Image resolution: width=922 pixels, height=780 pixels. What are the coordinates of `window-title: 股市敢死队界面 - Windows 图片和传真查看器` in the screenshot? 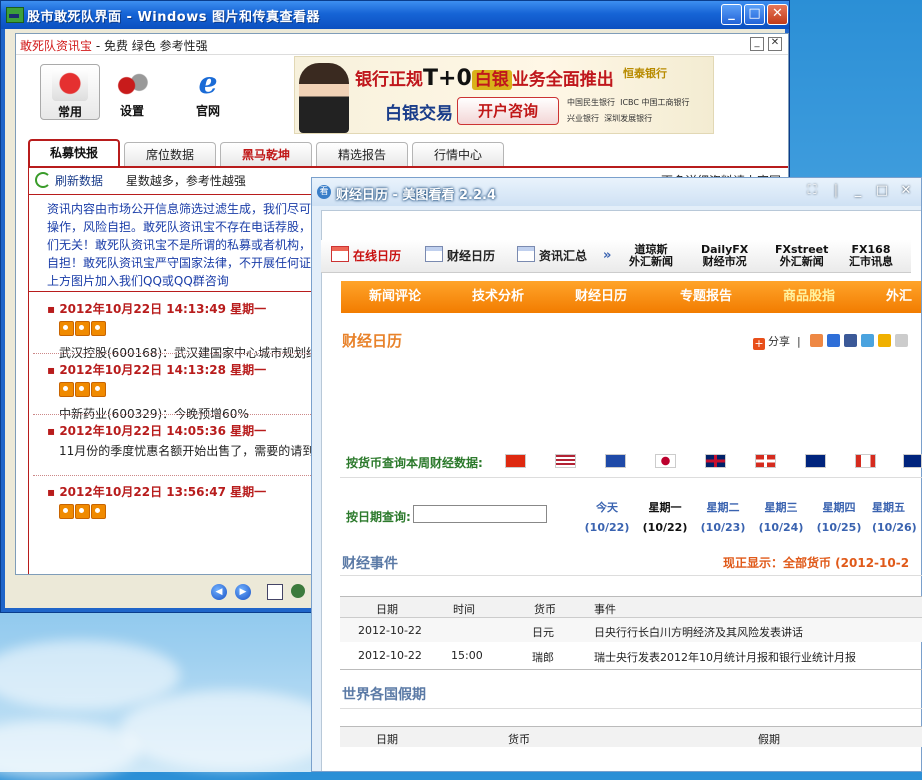 It's located at (174, 17).